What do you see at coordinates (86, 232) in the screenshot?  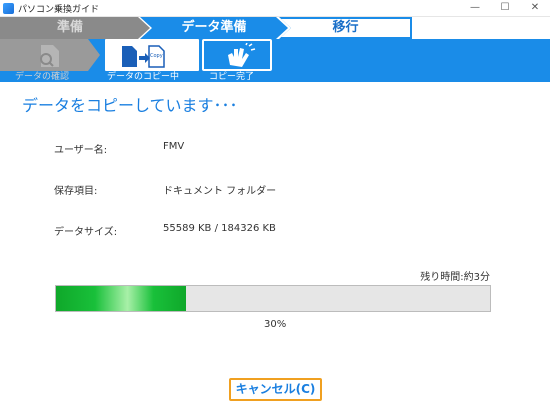 I see `data-size-label: データサイズ:` at bounding box center [86, 232].